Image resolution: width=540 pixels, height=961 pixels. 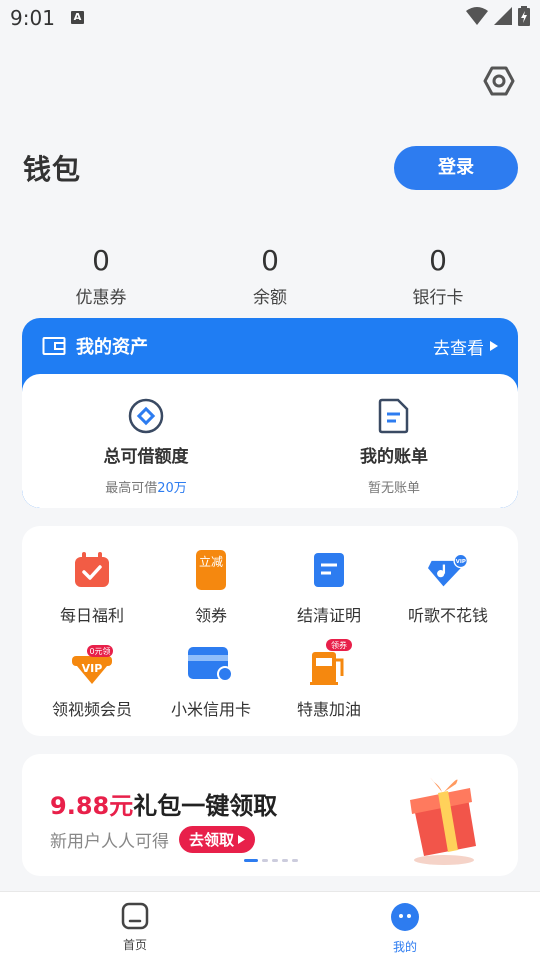 What do you see at coordinates (270, 298) in the screenshot?
I see `stat-label: 余额` at bounding box center [270, 298].